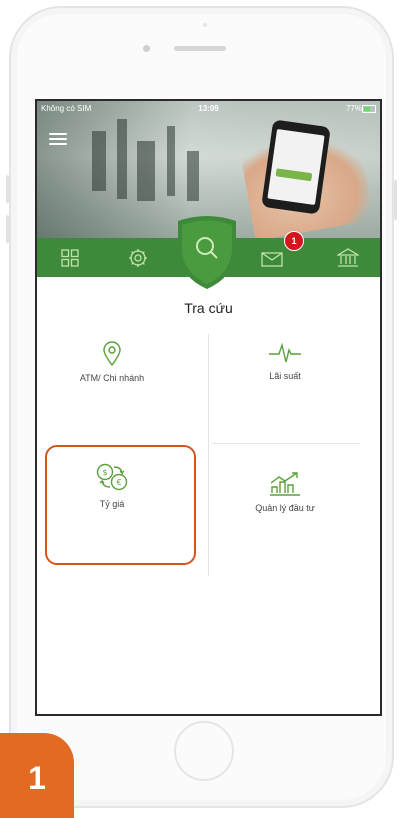  What do you see at coordinates (208, 308) in the screenshot?
I see `page-title: Tra cứu` at bounding box center [208, 308].